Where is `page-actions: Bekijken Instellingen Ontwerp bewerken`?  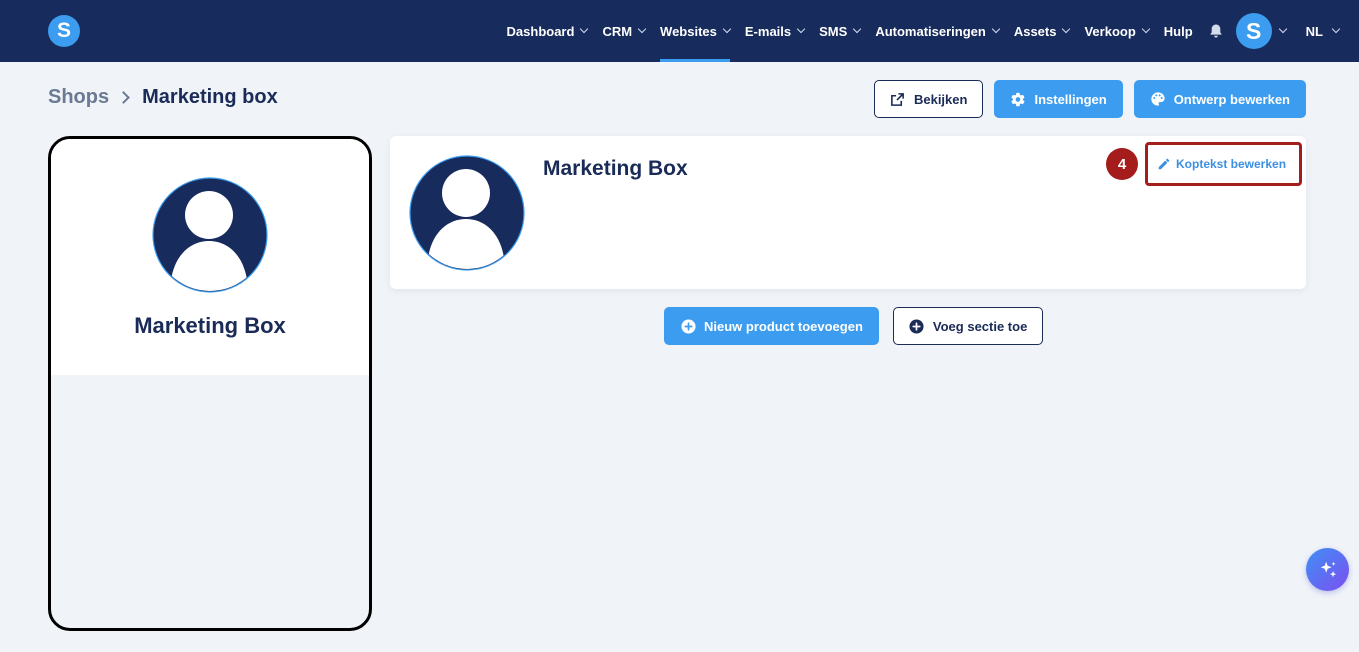
page-actions: Bekijken Instellingen Ontwerp bewerken is located at coordinates (1089, 99).